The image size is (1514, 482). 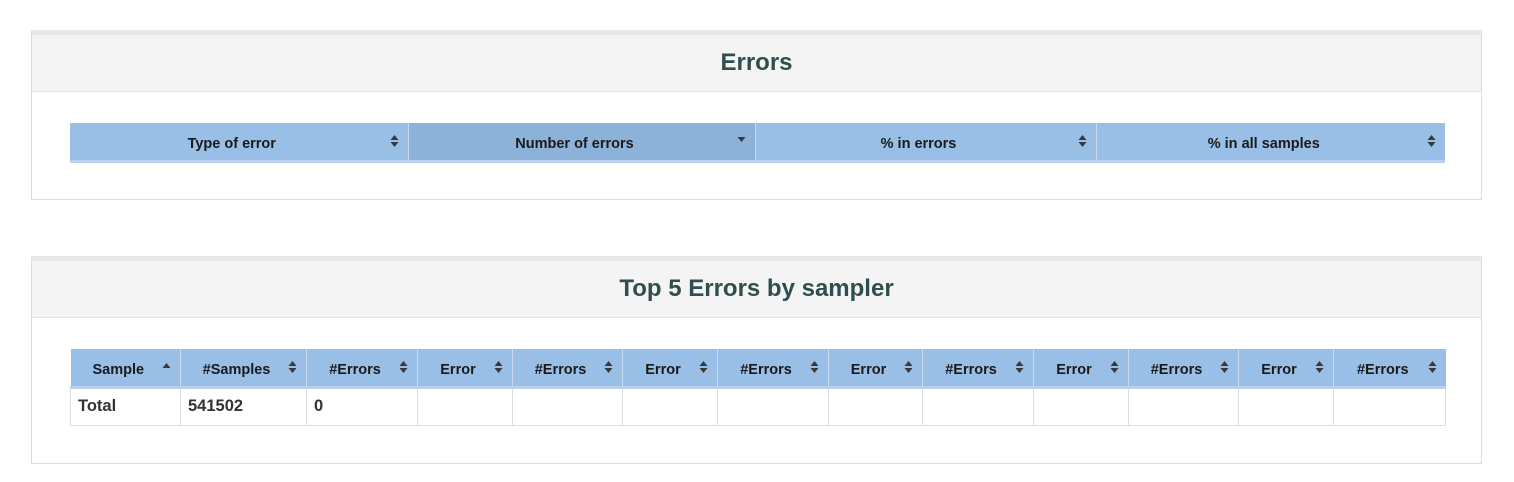 I want to click on errors-panel-title: Errors, so click(x=756, y=63).